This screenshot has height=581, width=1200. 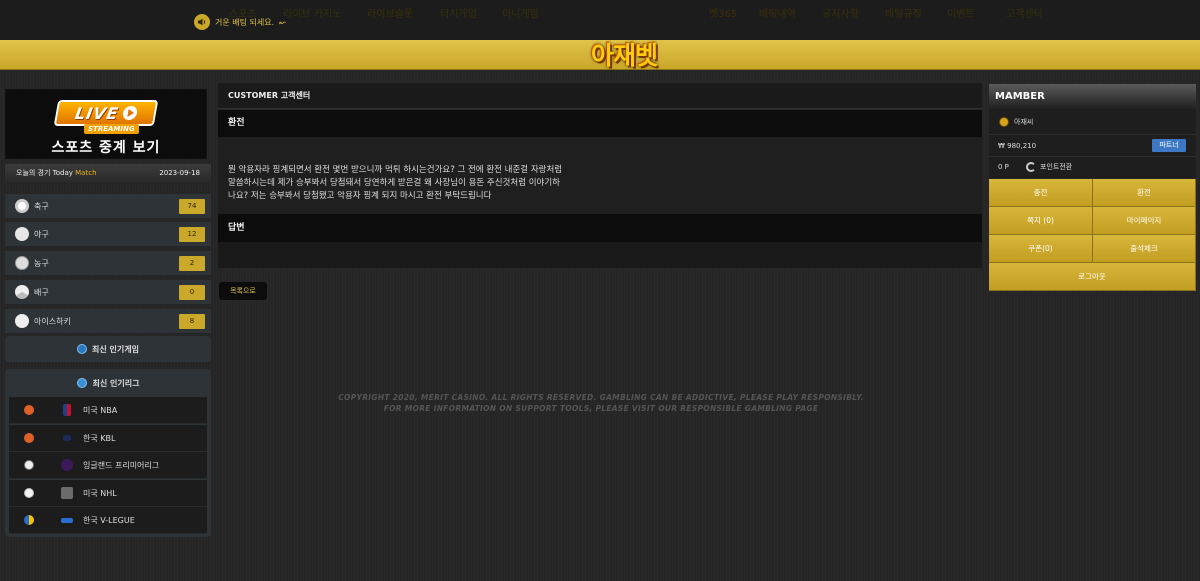 I want to click on sport-label: 아이스하키, so click(x=52, y=321).